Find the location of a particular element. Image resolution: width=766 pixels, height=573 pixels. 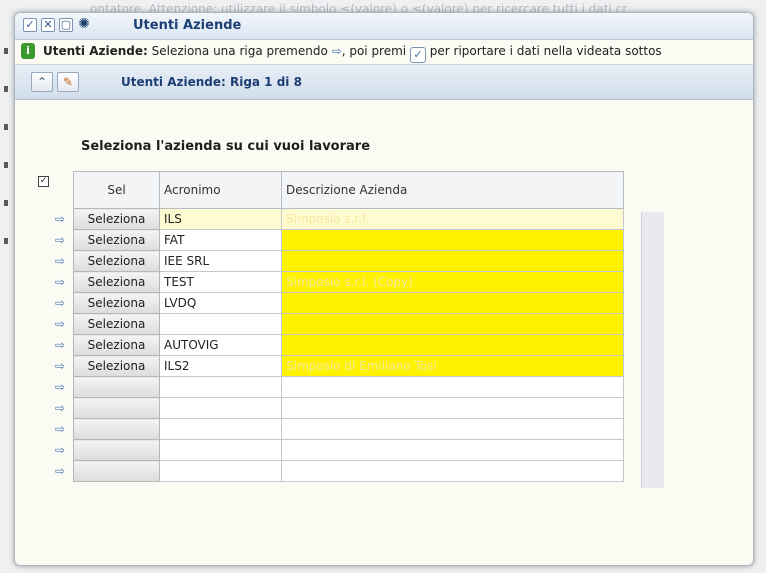

descrizione-cell: Simposio s.r.l. is located at coordinates (452, 219).